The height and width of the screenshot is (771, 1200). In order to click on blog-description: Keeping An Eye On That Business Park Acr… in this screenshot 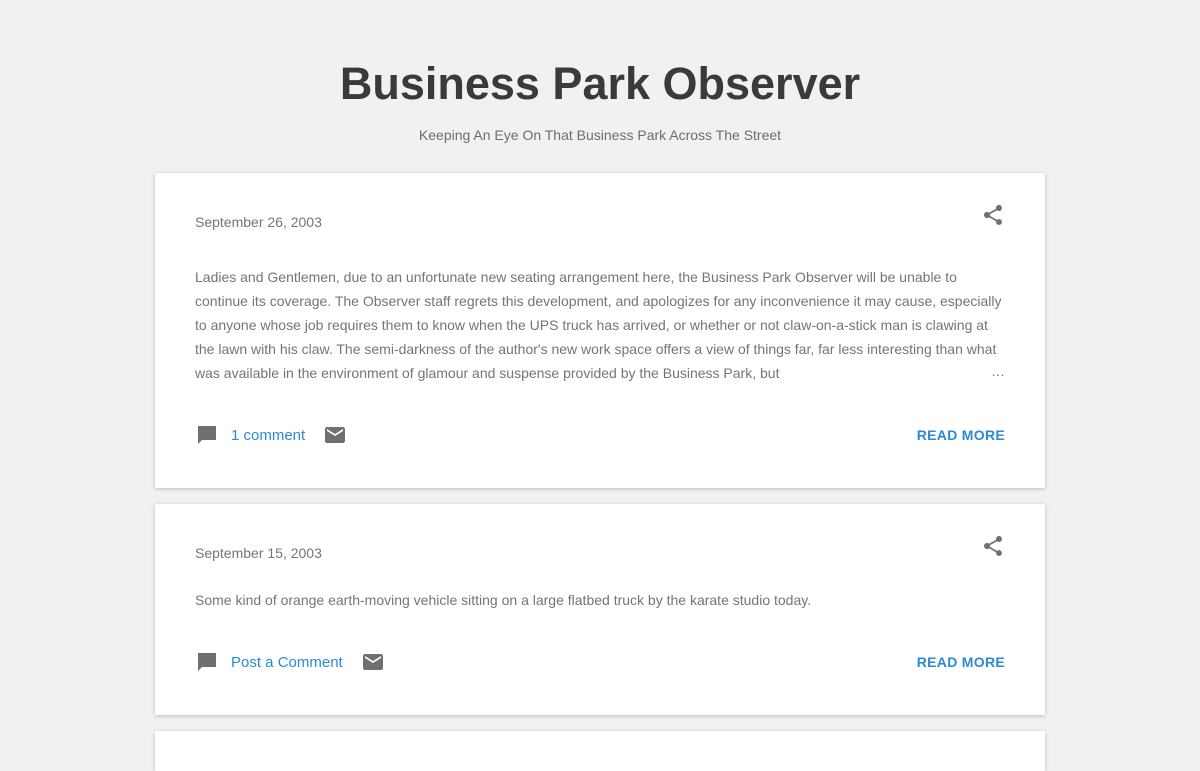, I will do `click(600, 135)`.